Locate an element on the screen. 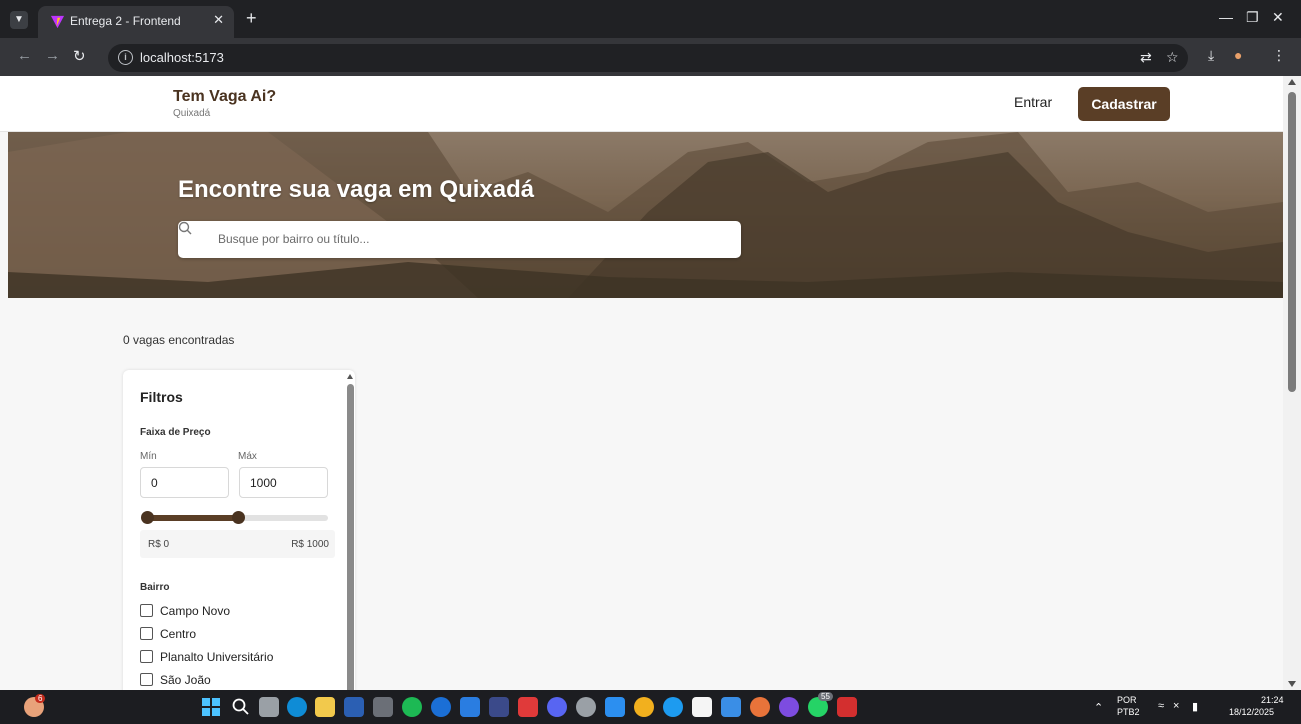 This screenshot has width=1301, height=724. scroll-down-arrow-icon is located at coordinates (1292, 684).